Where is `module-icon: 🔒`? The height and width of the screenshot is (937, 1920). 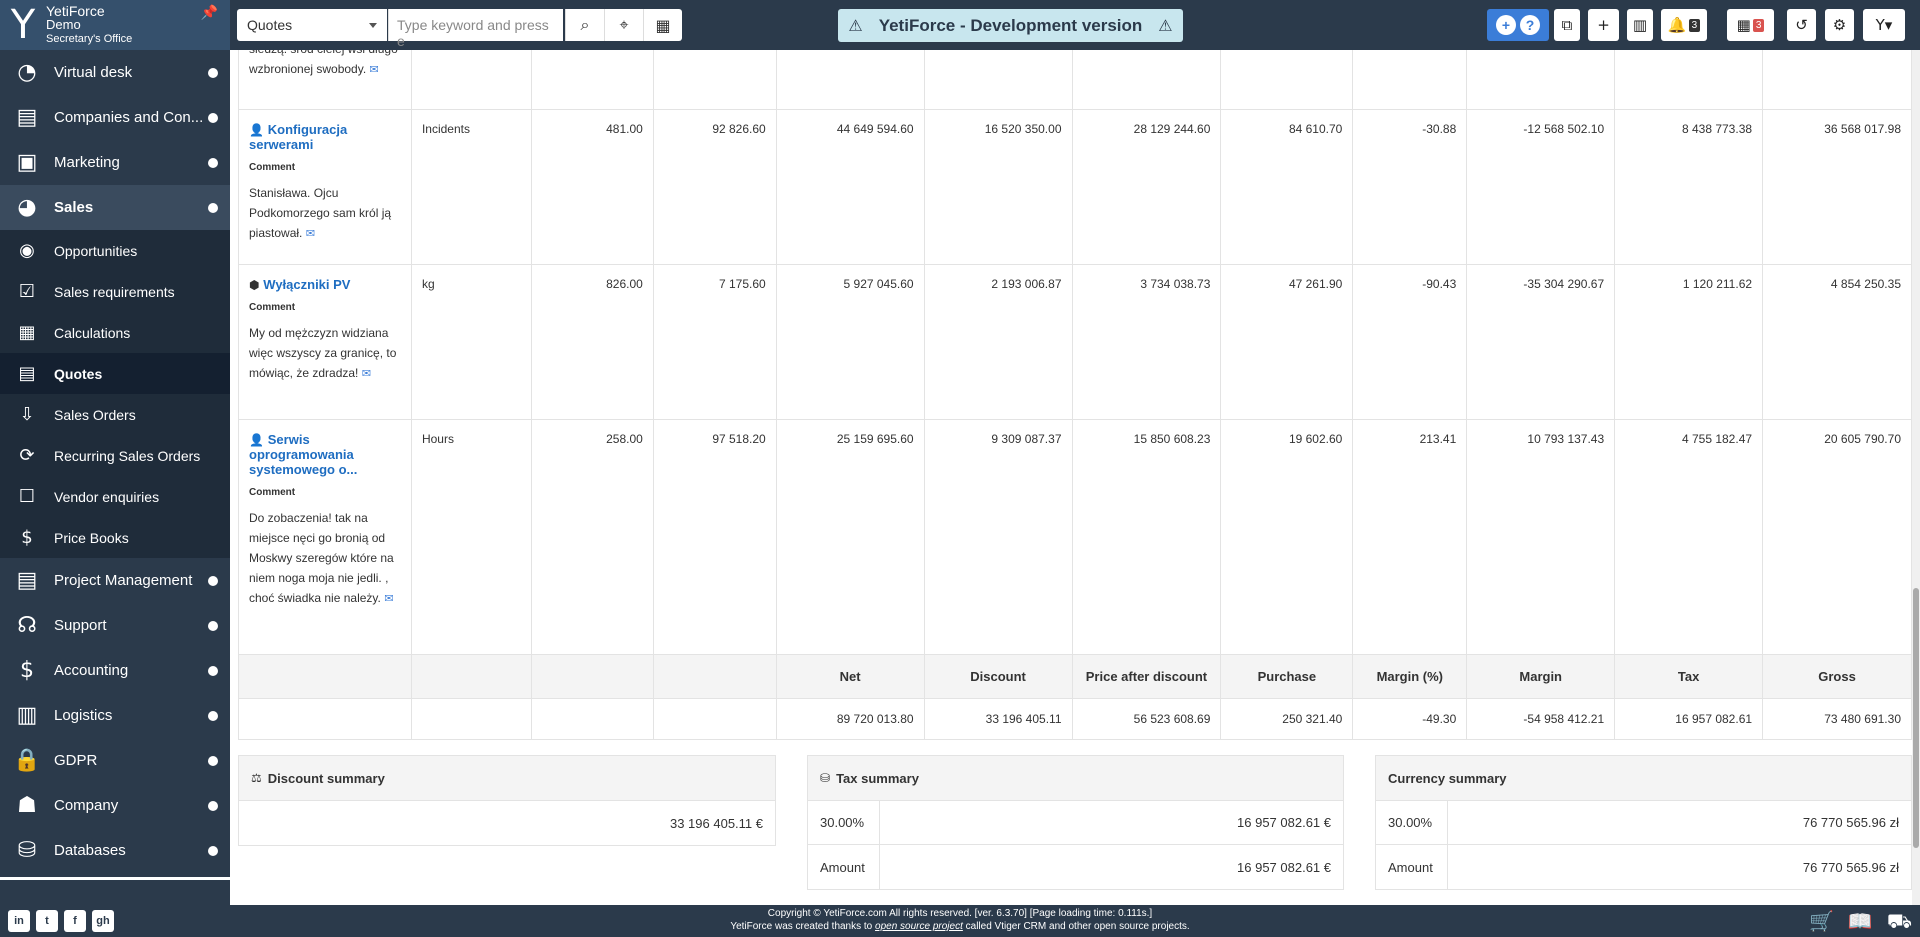 module-icon: 🔒 is located at coordinates (27, 760).